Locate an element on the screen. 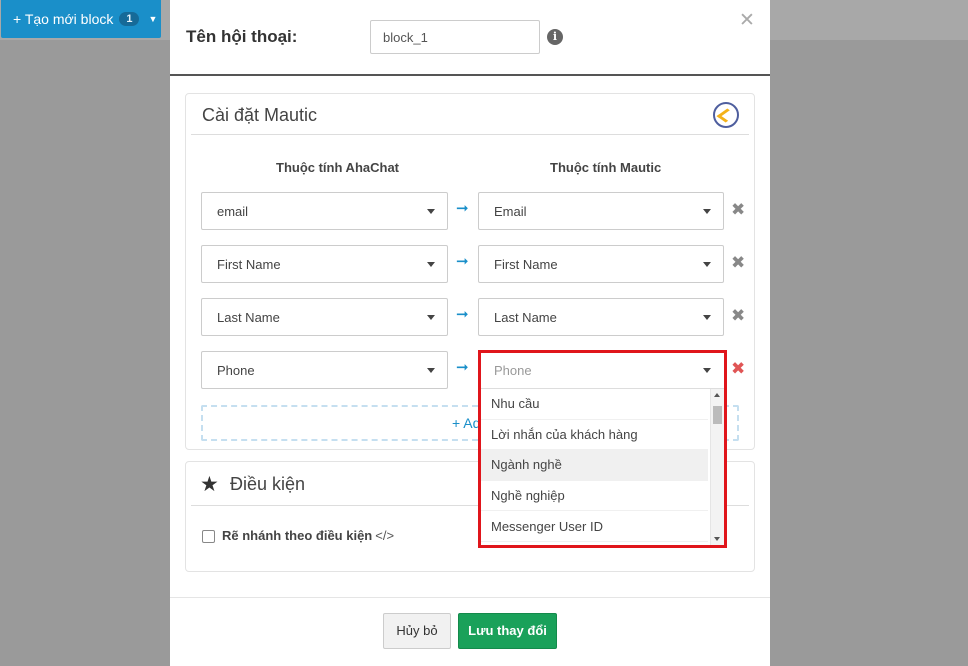 The image size is (968, 666). divider is located at coordinates (470, 134).